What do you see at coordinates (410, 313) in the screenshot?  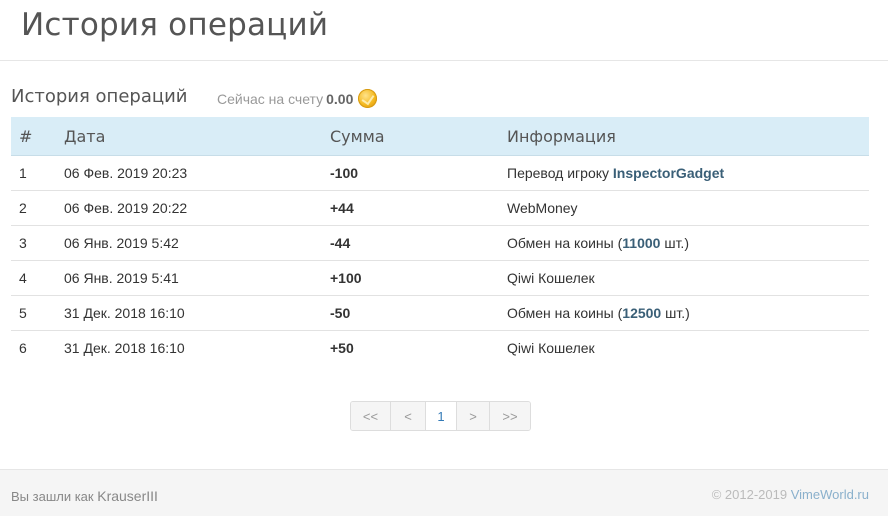 I see `row-amount: -50` at bounding box center [410, 313].